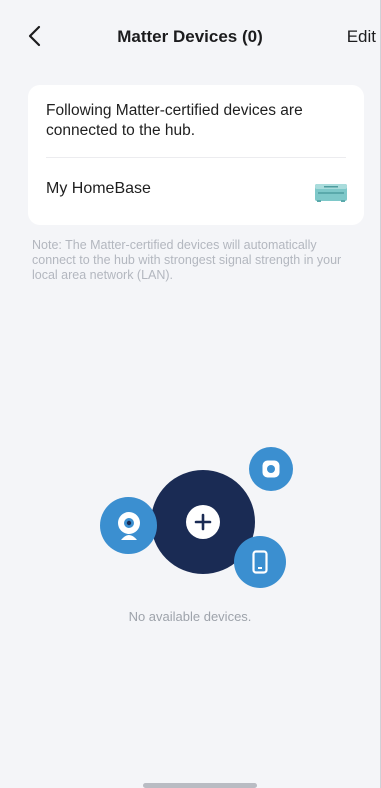  Describe the element at coordinates (361, 37) in the screenshot. I see `edit-button: Edit` at that location.